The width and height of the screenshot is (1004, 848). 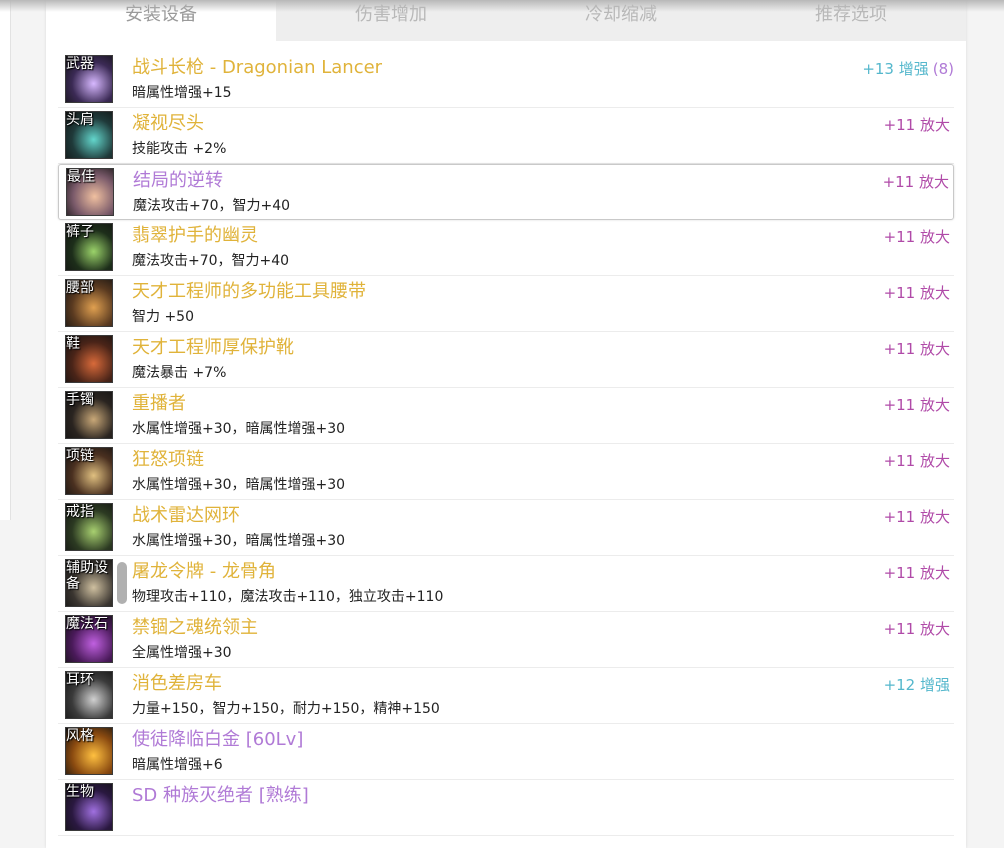 What do you see at coordinates (182, 93) in the screenshot?
I see `item-stats: 暗属性增强+15` at bounding box center [182, 93].